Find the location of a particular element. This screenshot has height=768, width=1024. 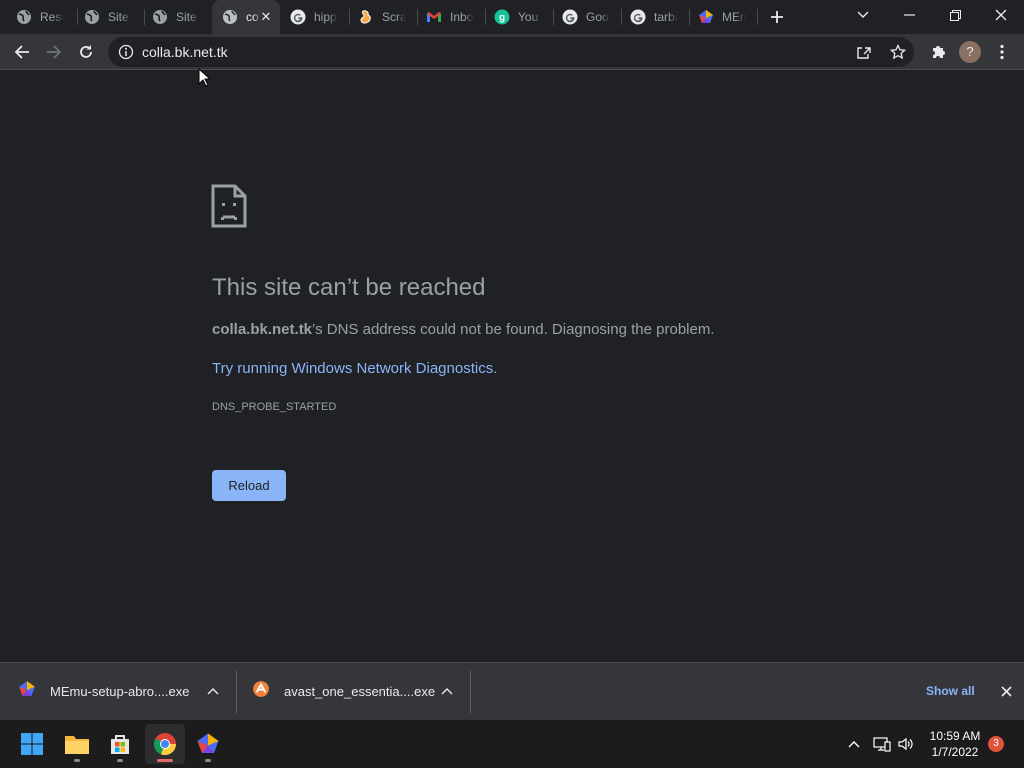

close-window-button is located at coordinates (1001, 15).